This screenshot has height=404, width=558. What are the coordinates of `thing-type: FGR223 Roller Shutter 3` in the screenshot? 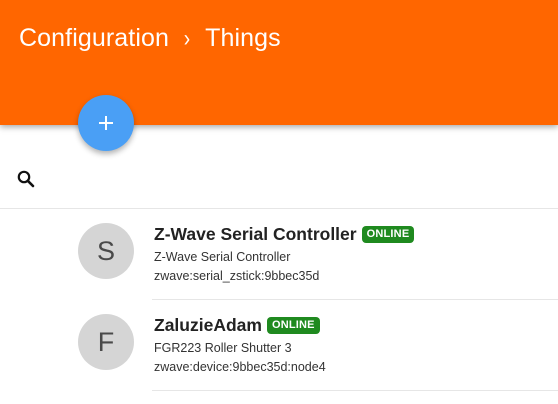 It's located at (223, 348).